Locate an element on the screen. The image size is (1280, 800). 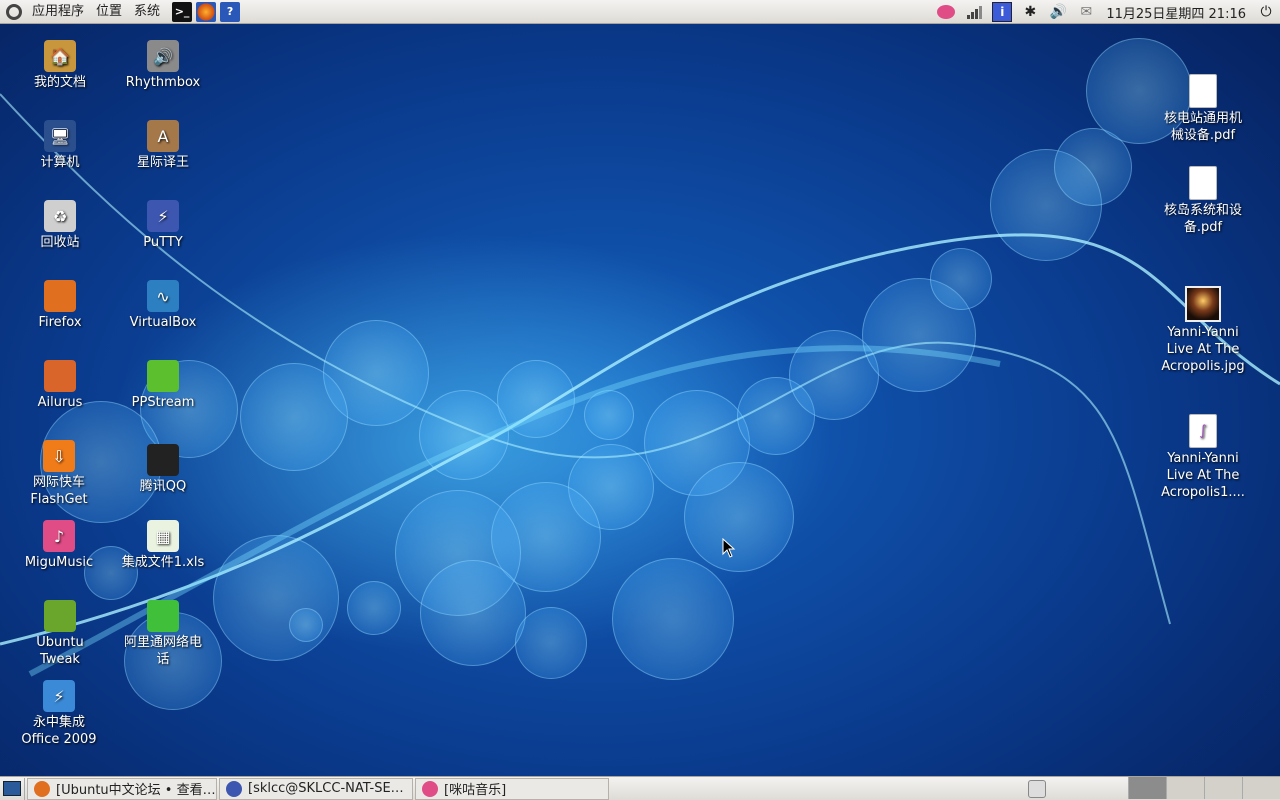
desktop-file-1: 核岛系统和设 备.pdf is located at coordinates (1203, 201).